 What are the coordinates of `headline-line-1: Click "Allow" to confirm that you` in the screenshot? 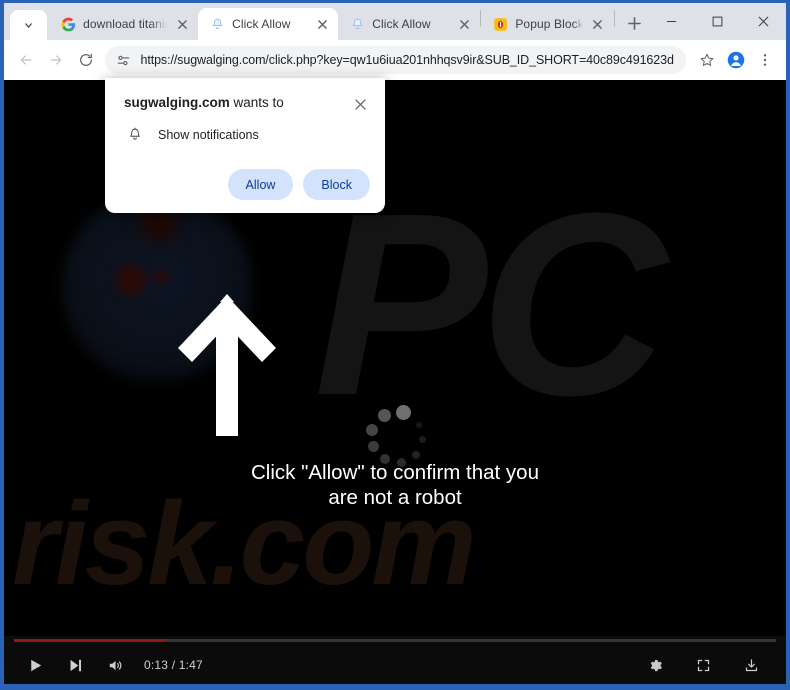 It's located at (395, 472).